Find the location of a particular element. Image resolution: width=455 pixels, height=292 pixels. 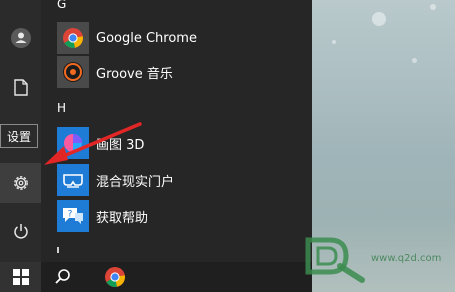

groove-music-icon is located at coordinates (73, 72).